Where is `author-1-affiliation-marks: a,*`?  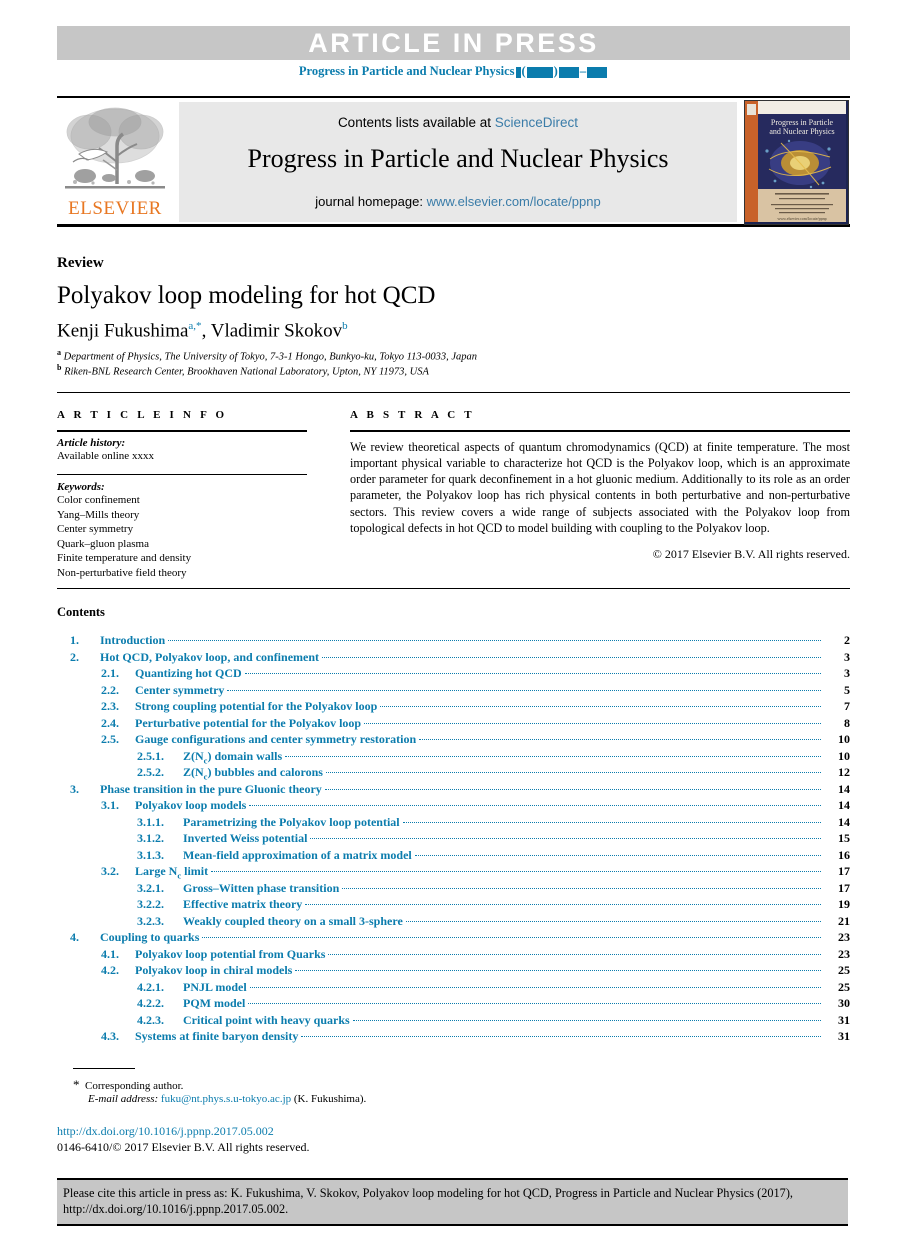
author-1-affiliation-marks: a,* is located at coordinates (194, 326).